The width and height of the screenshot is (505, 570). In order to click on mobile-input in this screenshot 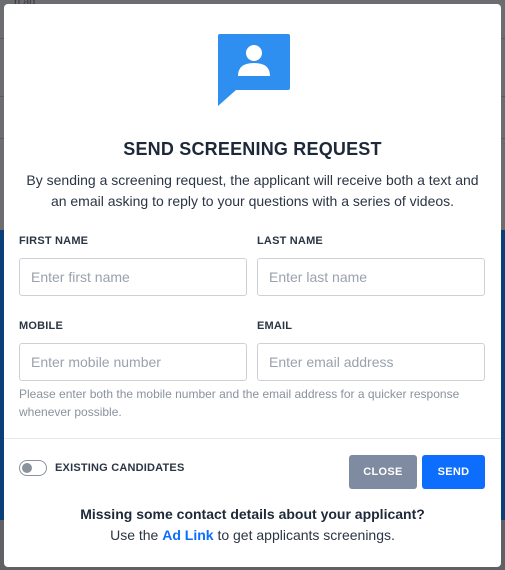, I will do `click(133, 362)`.